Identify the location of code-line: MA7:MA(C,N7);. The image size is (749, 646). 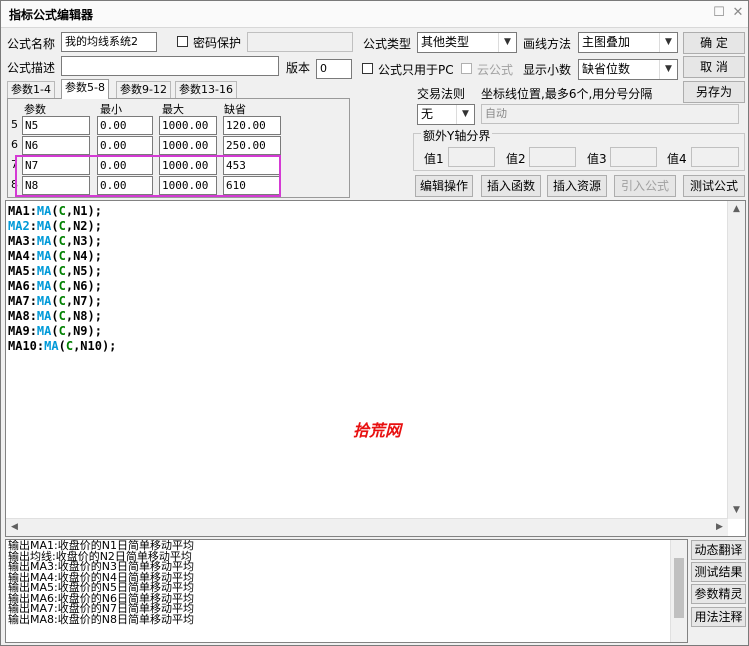
(62, 301).